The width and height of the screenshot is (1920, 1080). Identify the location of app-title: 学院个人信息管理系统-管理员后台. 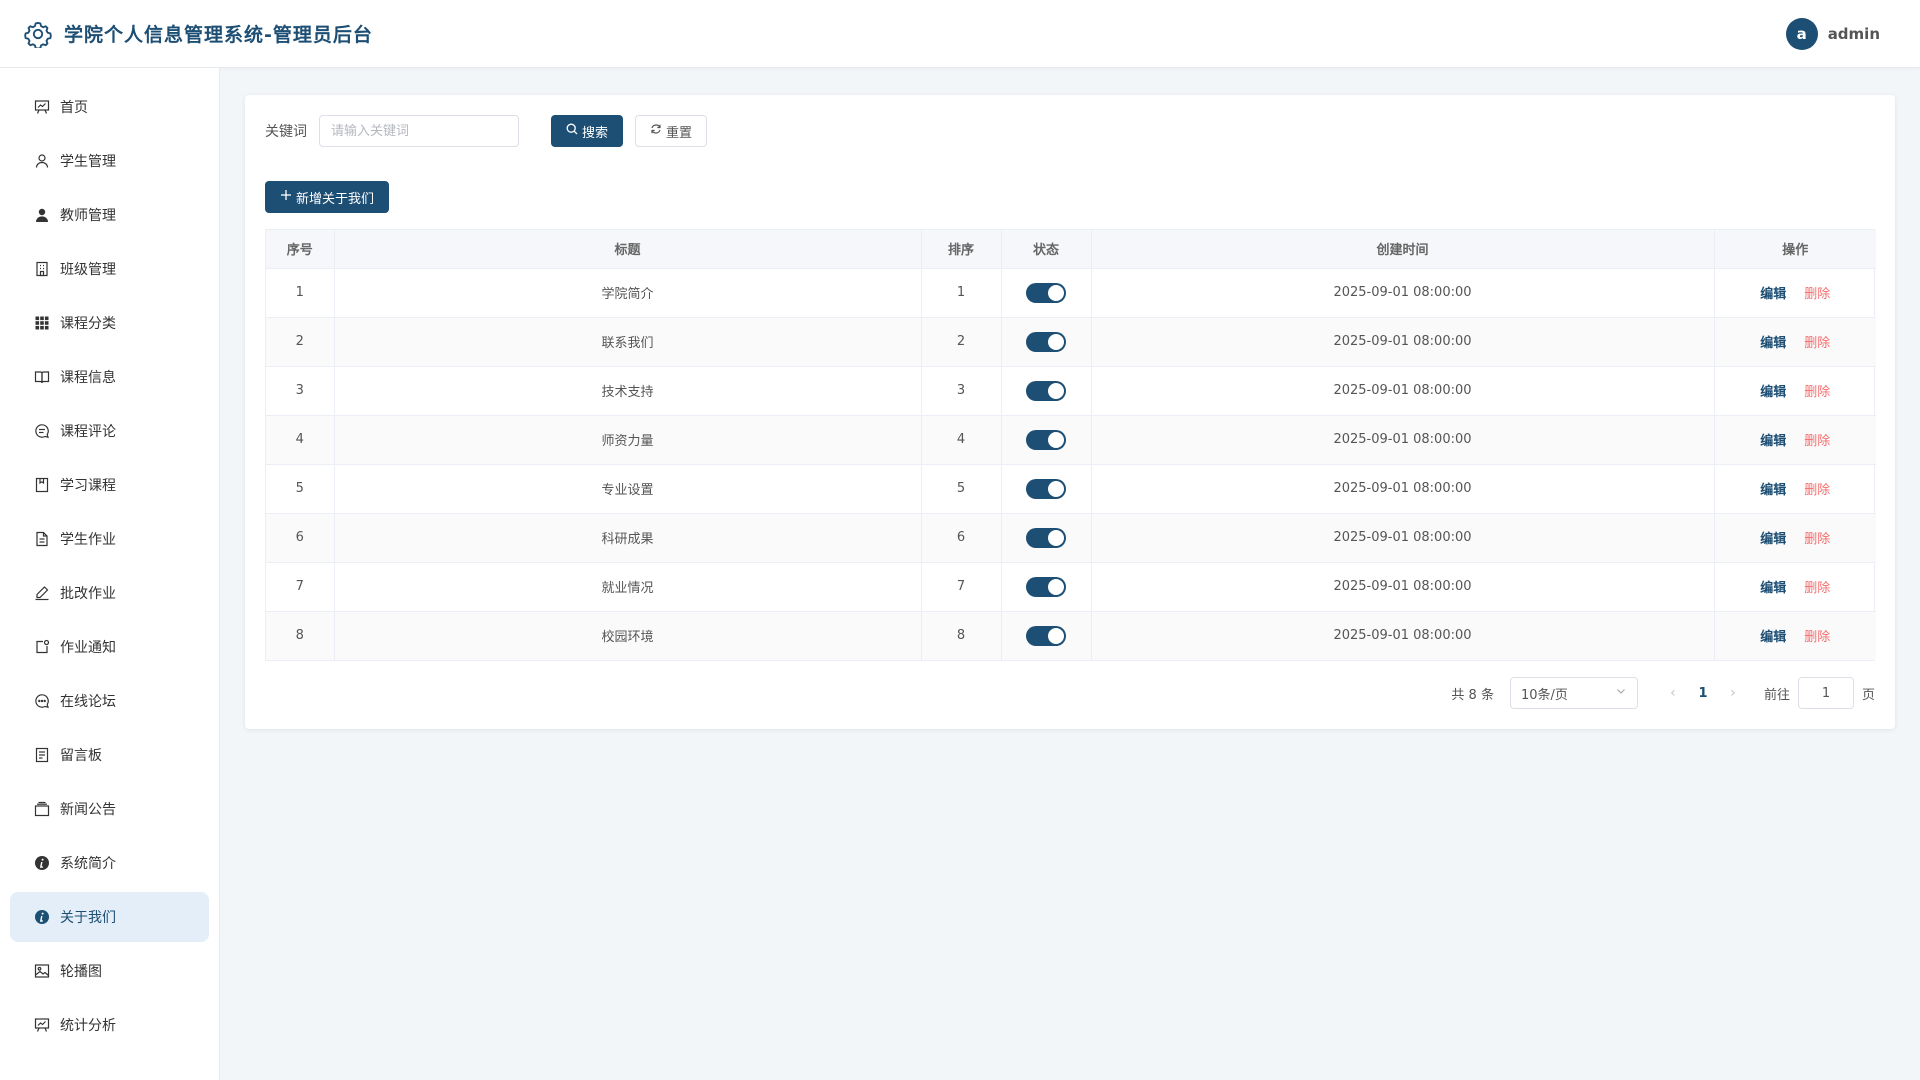
(218, 35).